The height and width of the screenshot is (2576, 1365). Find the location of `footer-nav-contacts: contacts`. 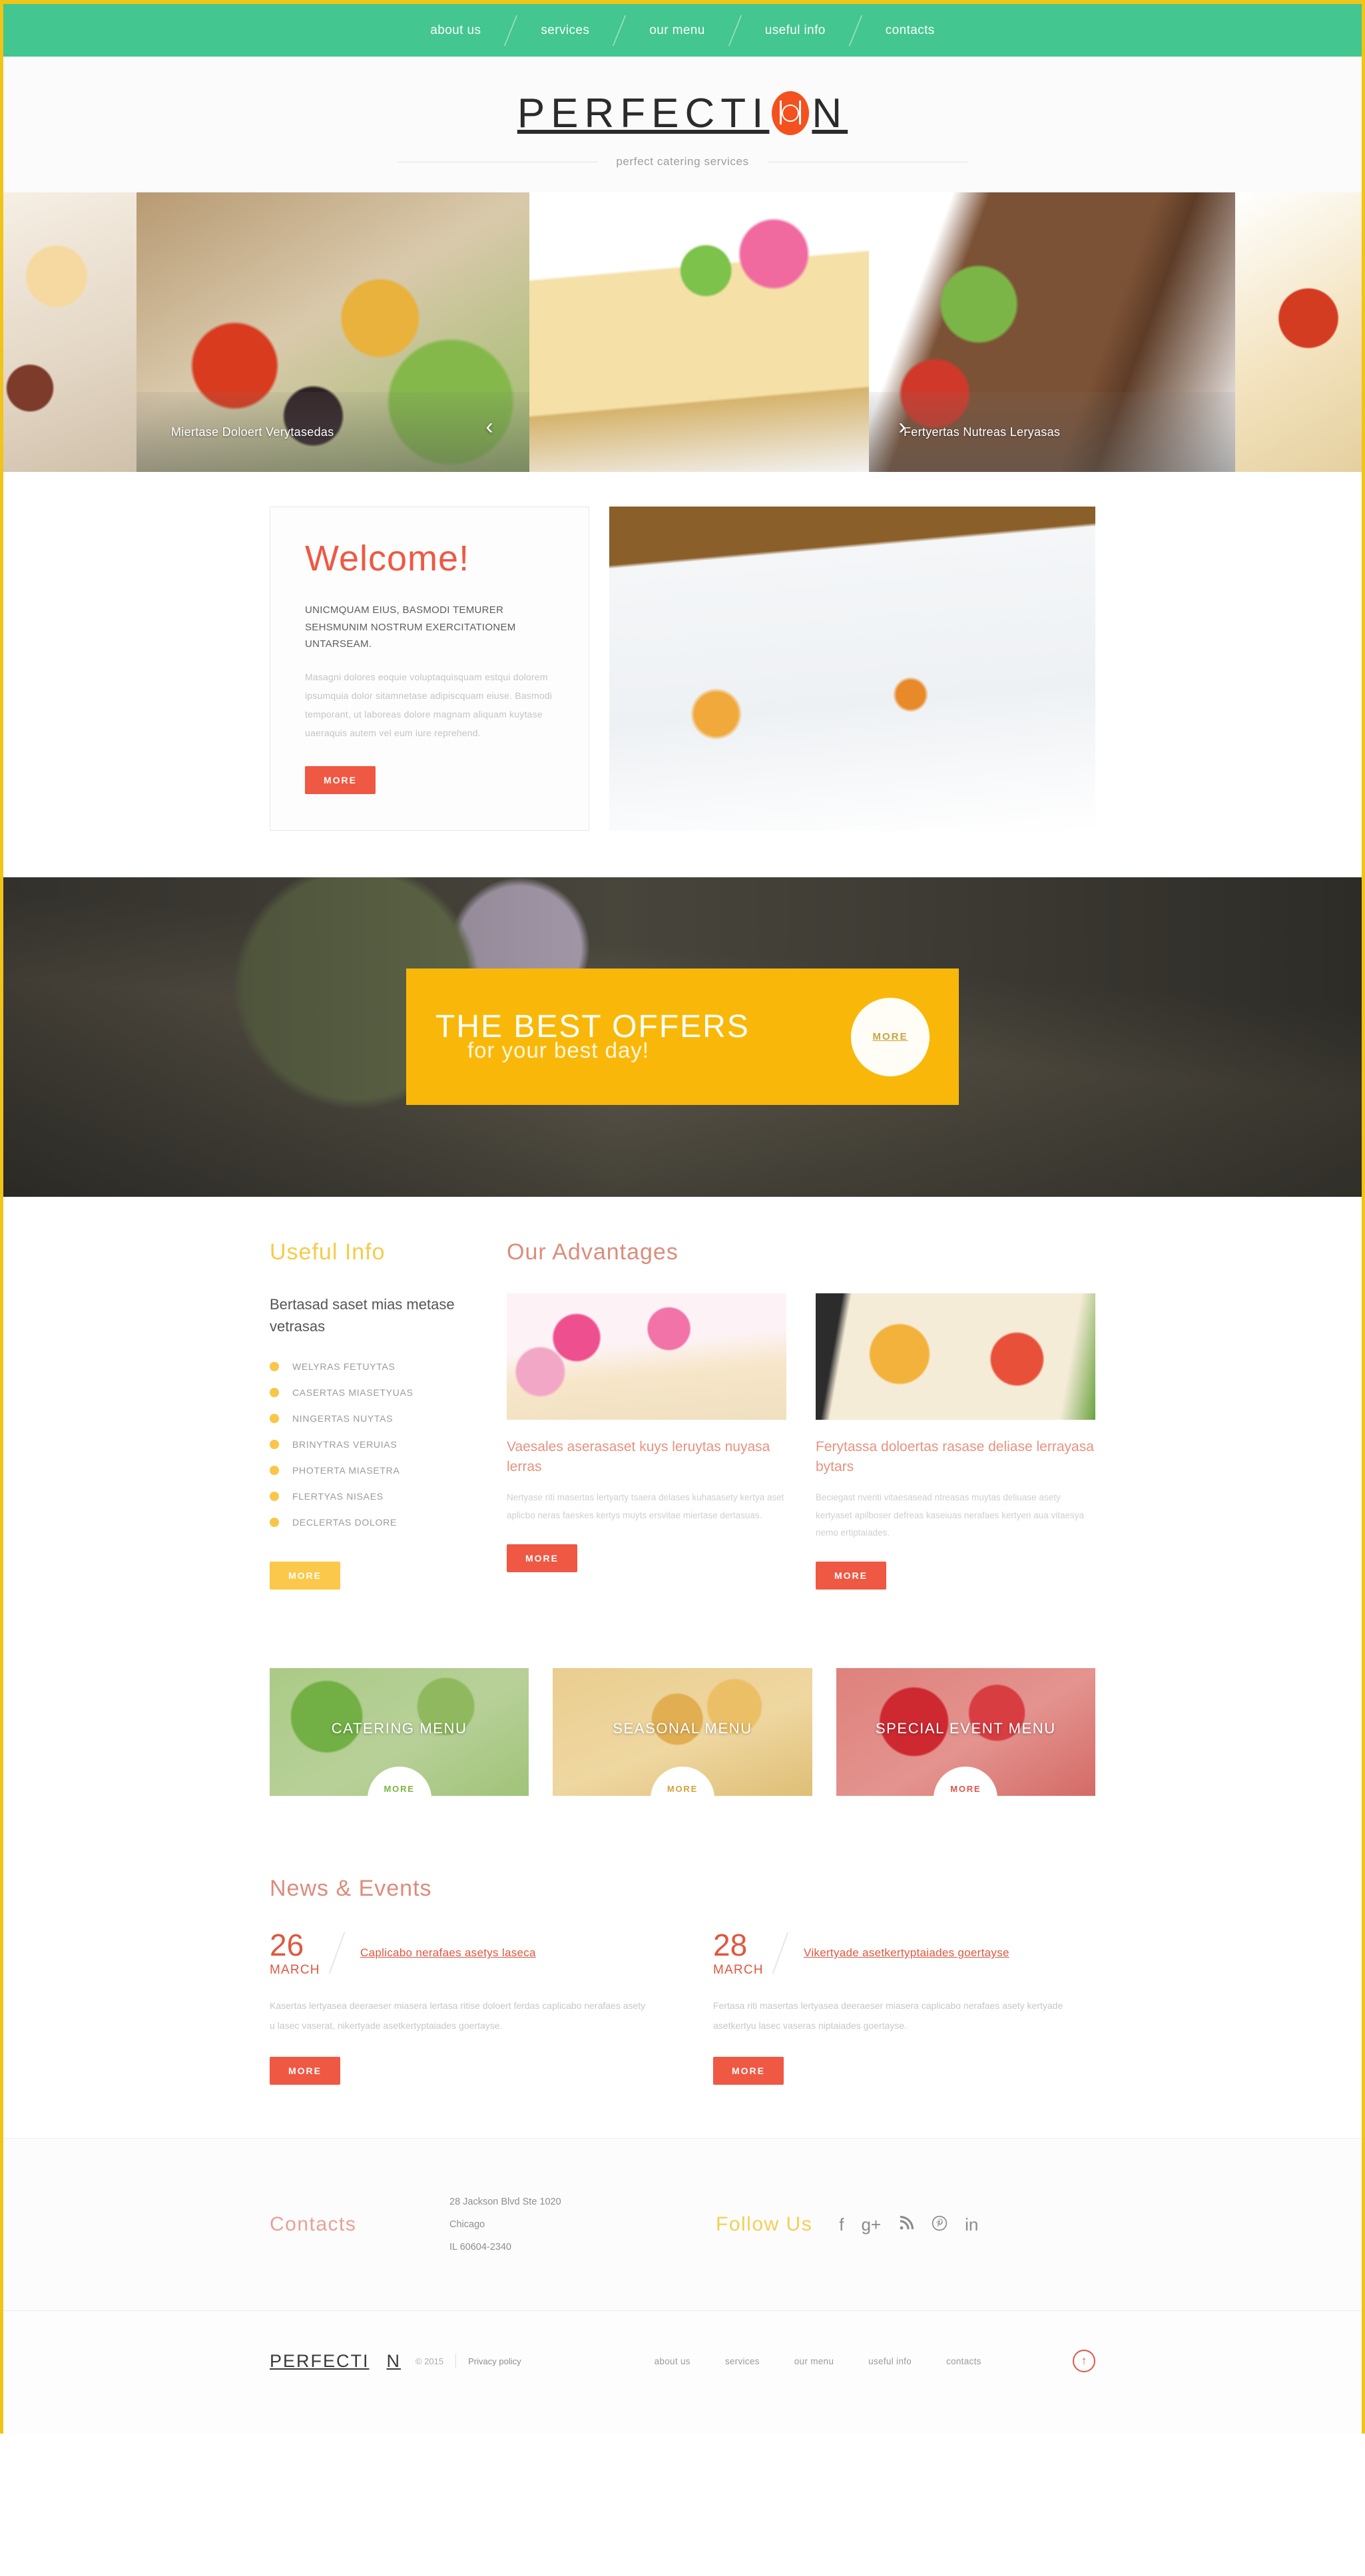

footer-nav-contacts: contacts is located at coordinates (964, 2361).